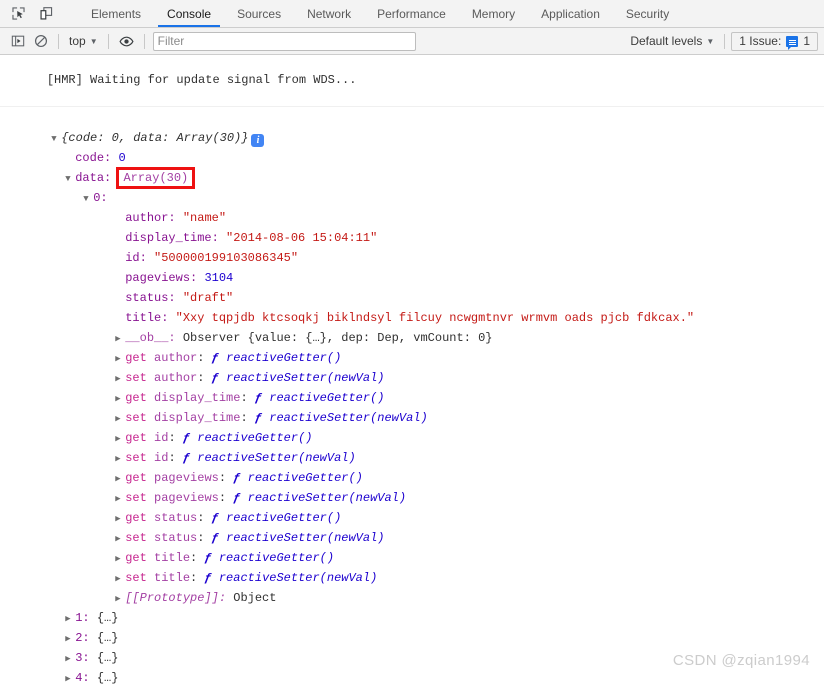 The height and width of the screenshot is (691, 824). What do you see at coordinates (412, 446) in the screenshot?
I see `accessor-row-set-id: set id: ƒ reactiveSetter(newVal)` at bounding box center [412, 446].